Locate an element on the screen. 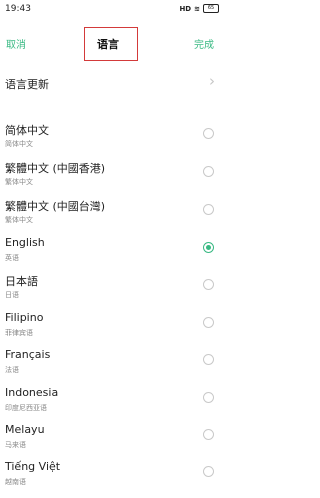 This screenshot has height=498, width=320. language-item: Indonesia 印度尼西亚语 is located at coordinates (112, 405).